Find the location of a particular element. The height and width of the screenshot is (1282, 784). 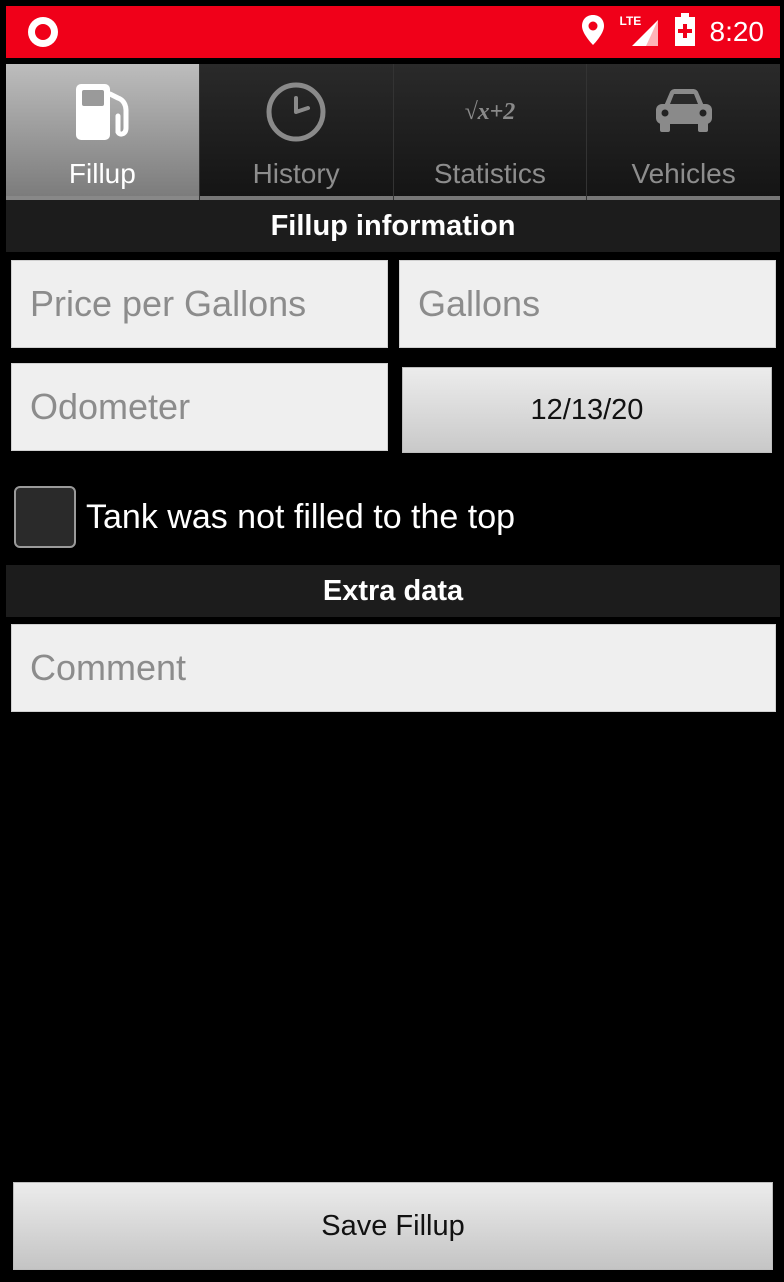

tab-label: History is located at coordinates (296, 173).